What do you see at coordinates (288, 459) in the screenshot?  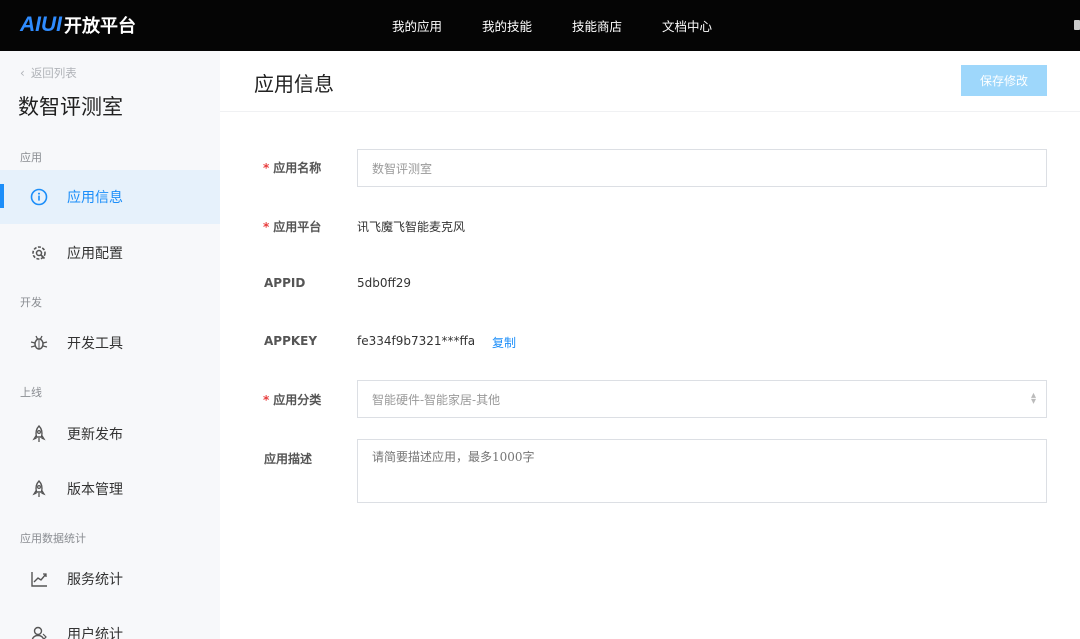 I see `app-description-label: 应用描述` at bounding box center [288, 459].